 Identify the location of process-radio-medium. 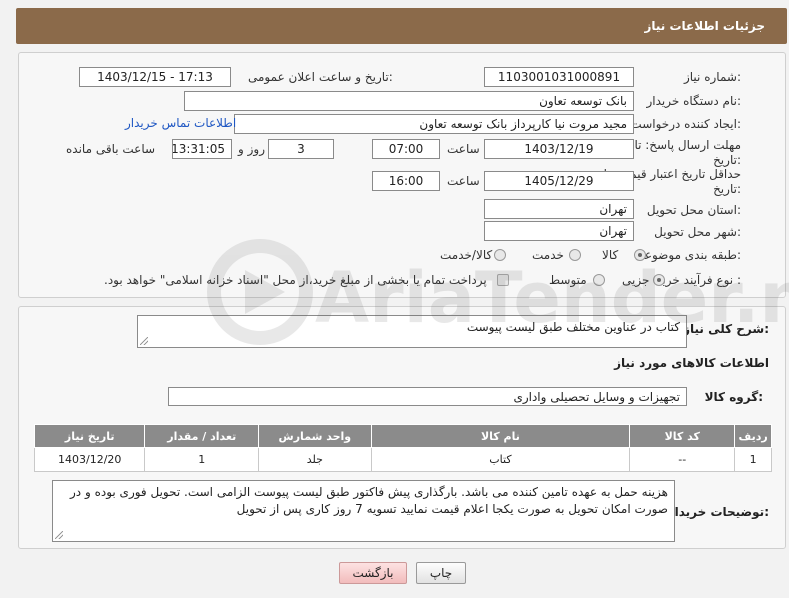
(599, 280).